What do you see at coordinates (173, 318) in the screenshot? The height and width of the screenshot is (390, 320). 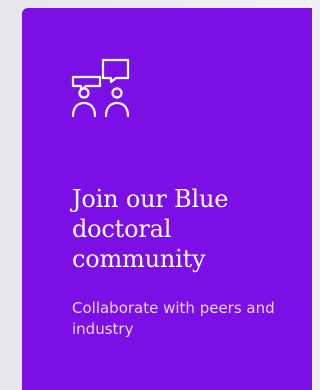 I see `card-description: Collaborate with peers and industry` at bounding box center [173, 318].